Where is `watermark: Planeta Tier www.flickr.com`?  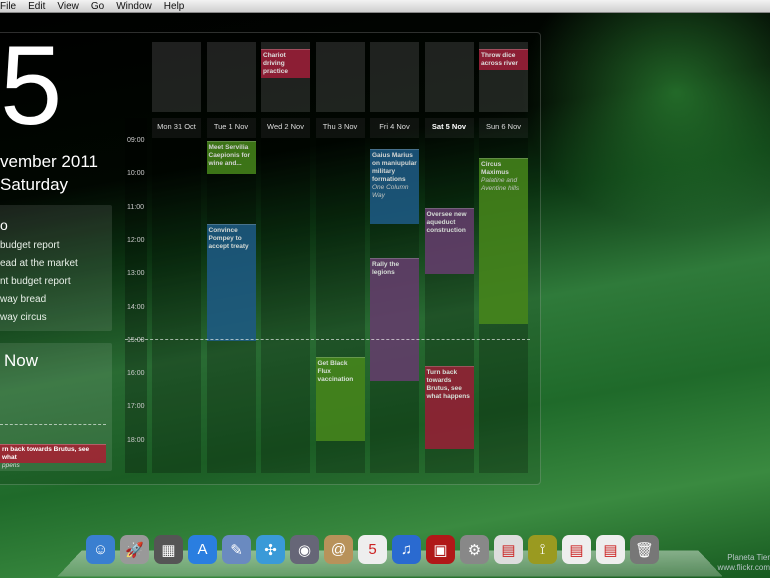
watermark: Planeta Tier www.flickr.com is located at coordinates (744, 563).